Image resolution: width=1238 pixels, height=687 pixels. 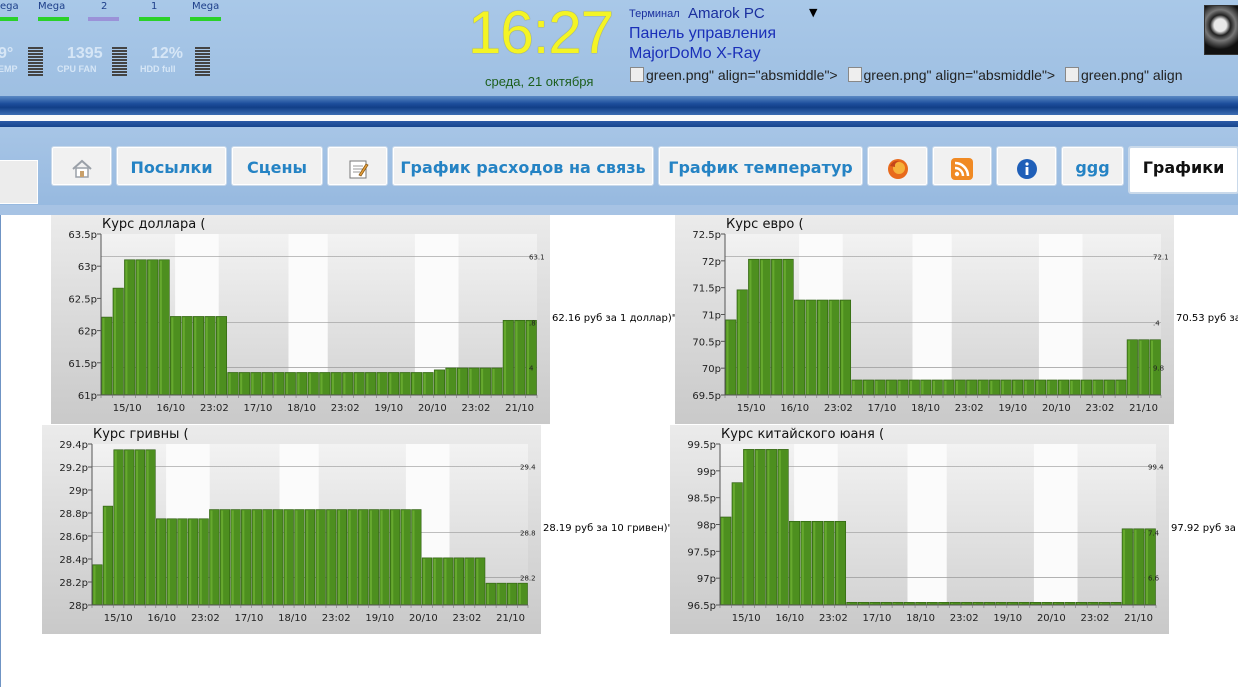 I want to click on y-tick-label: 61p, so click(x=87, y=396).